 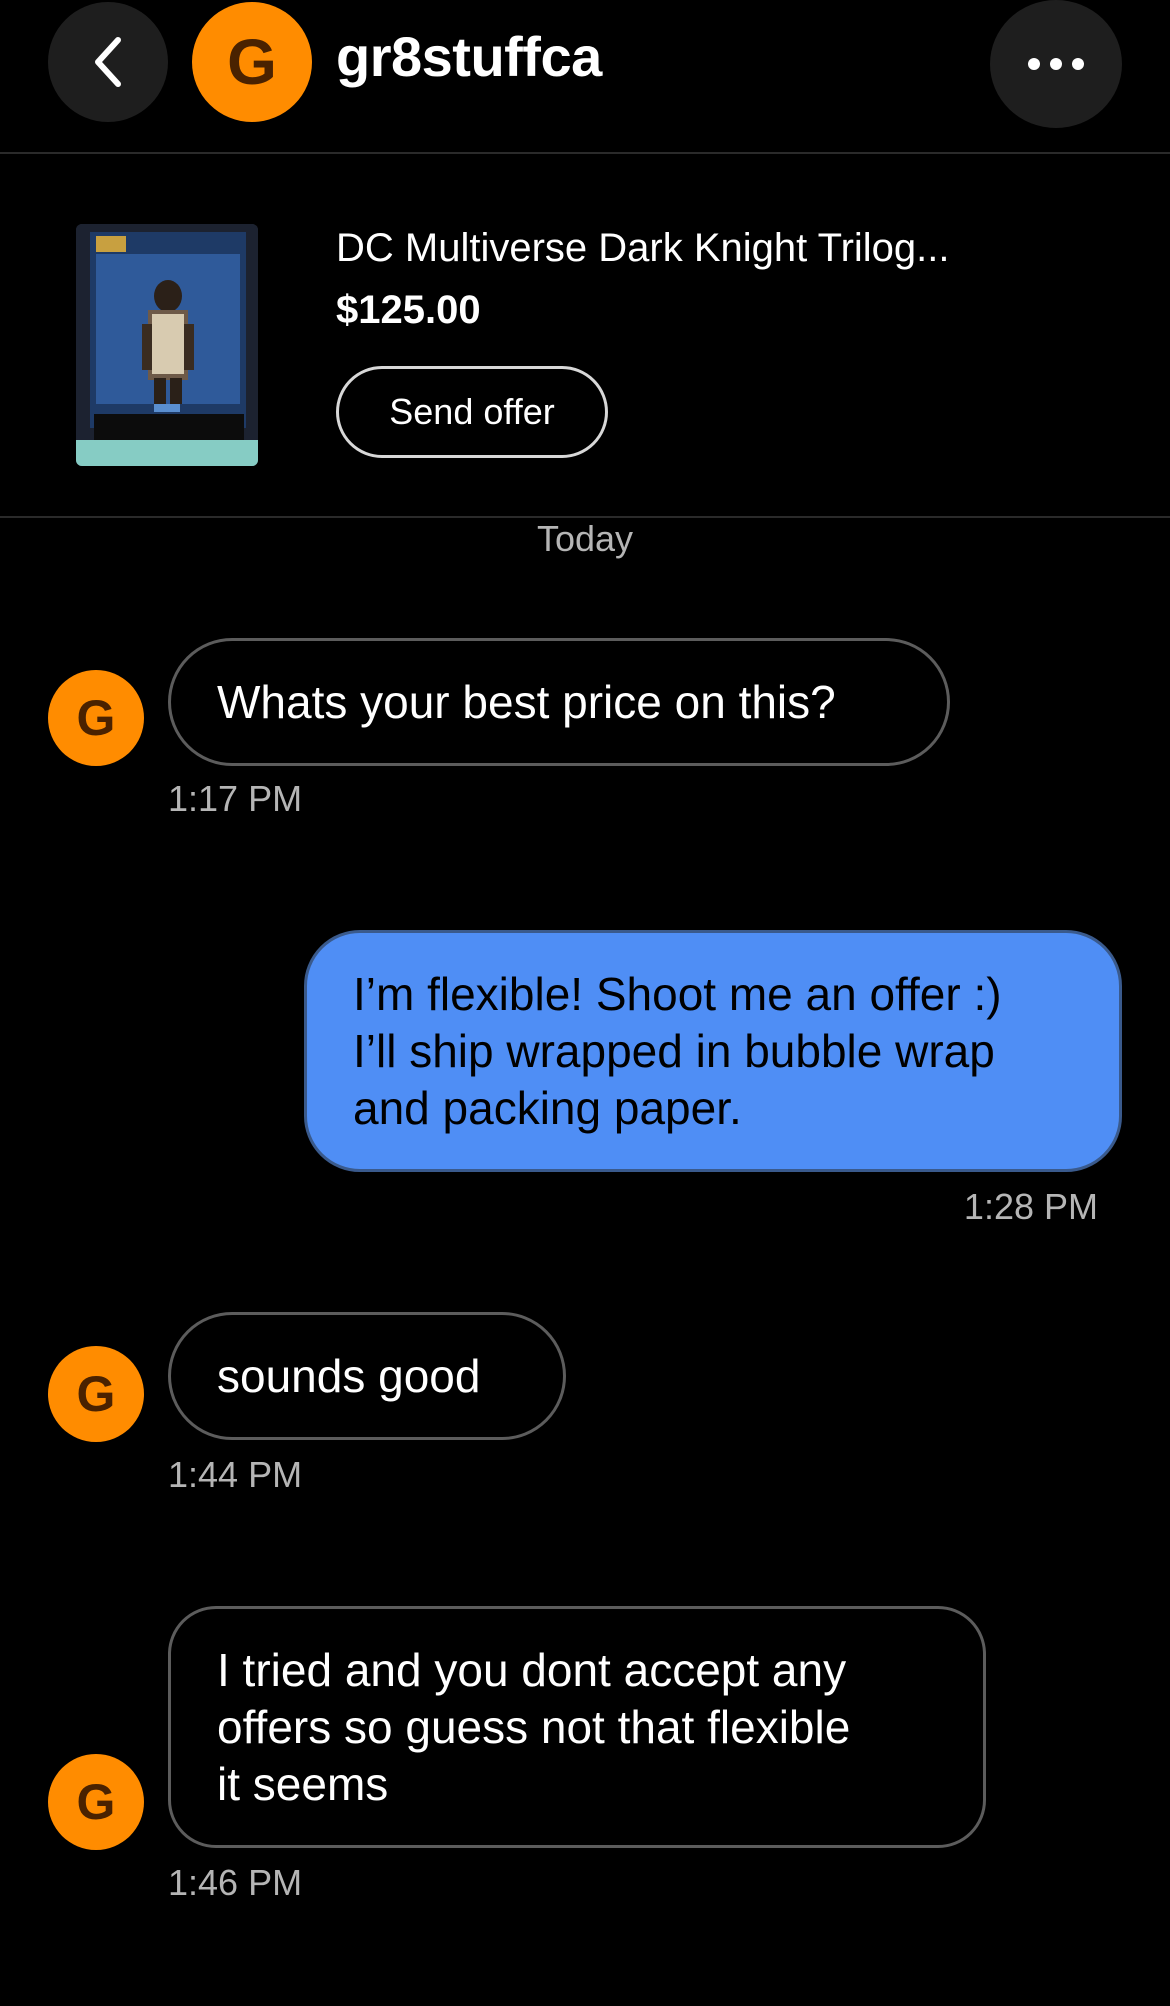 I want to click on message-timestamp: 1:17 PM, so click(x=235, y=798).